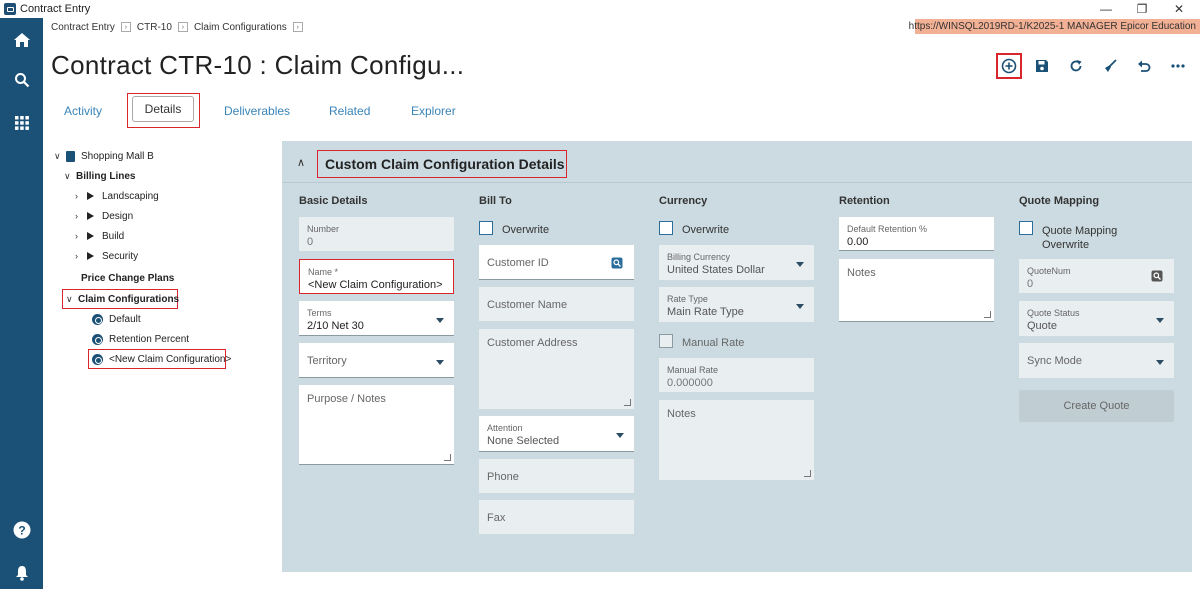 The image size is (1200, 589). I want to click on breadcrumb-item-contract: CTR-10, so click(154, 27).